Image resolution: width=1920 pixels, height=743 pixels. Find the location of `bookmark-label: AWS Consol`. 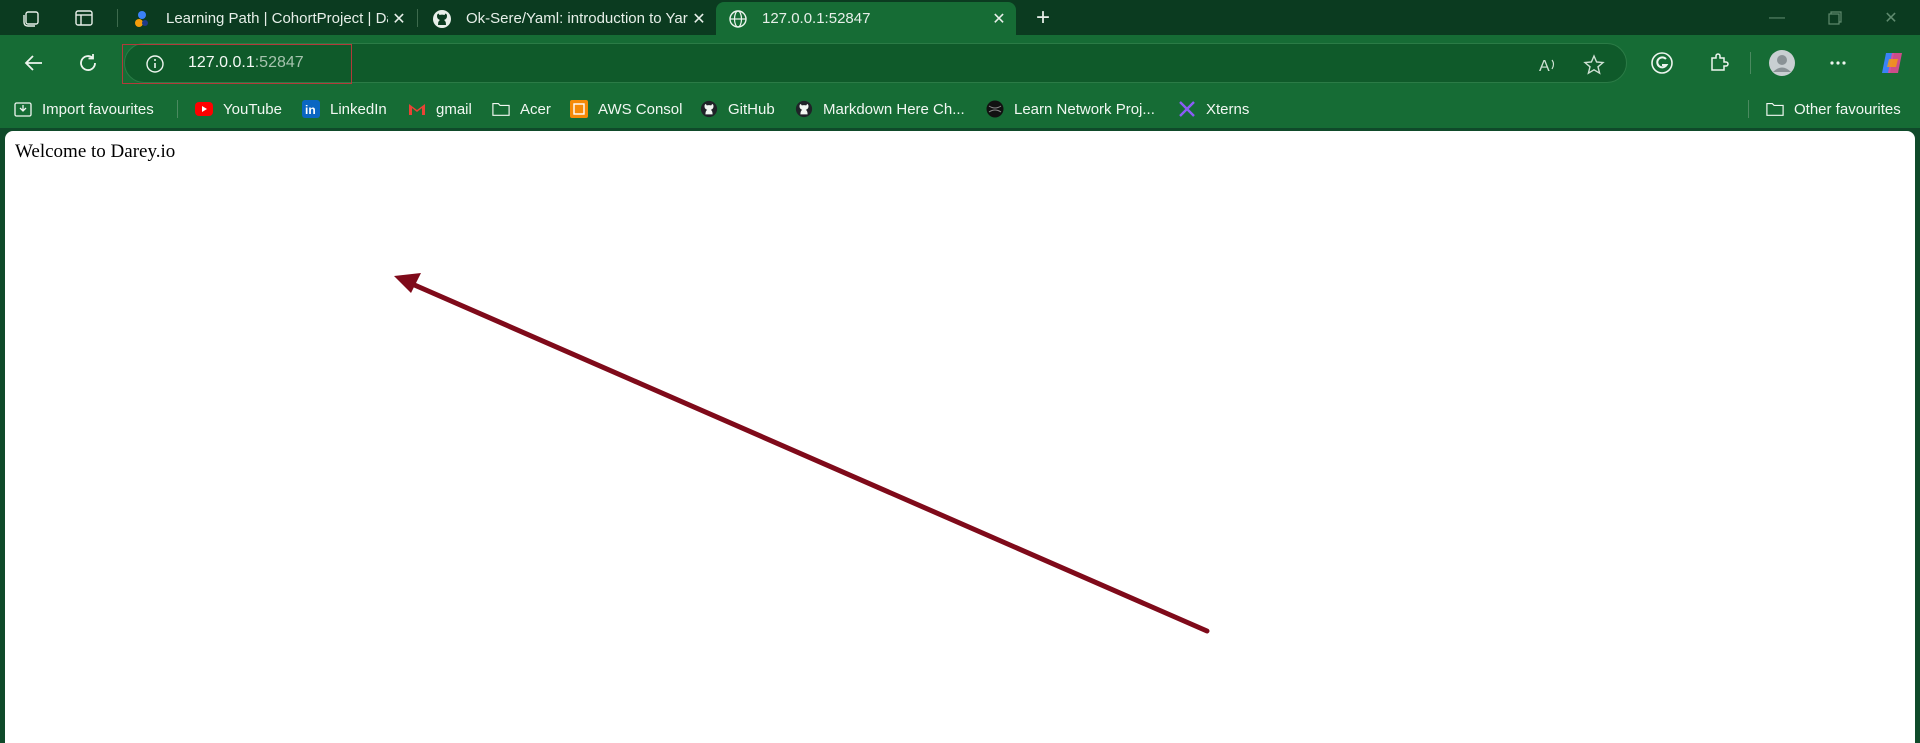

bookmark-label: AWS Consol is located at coordinates (640, 109).